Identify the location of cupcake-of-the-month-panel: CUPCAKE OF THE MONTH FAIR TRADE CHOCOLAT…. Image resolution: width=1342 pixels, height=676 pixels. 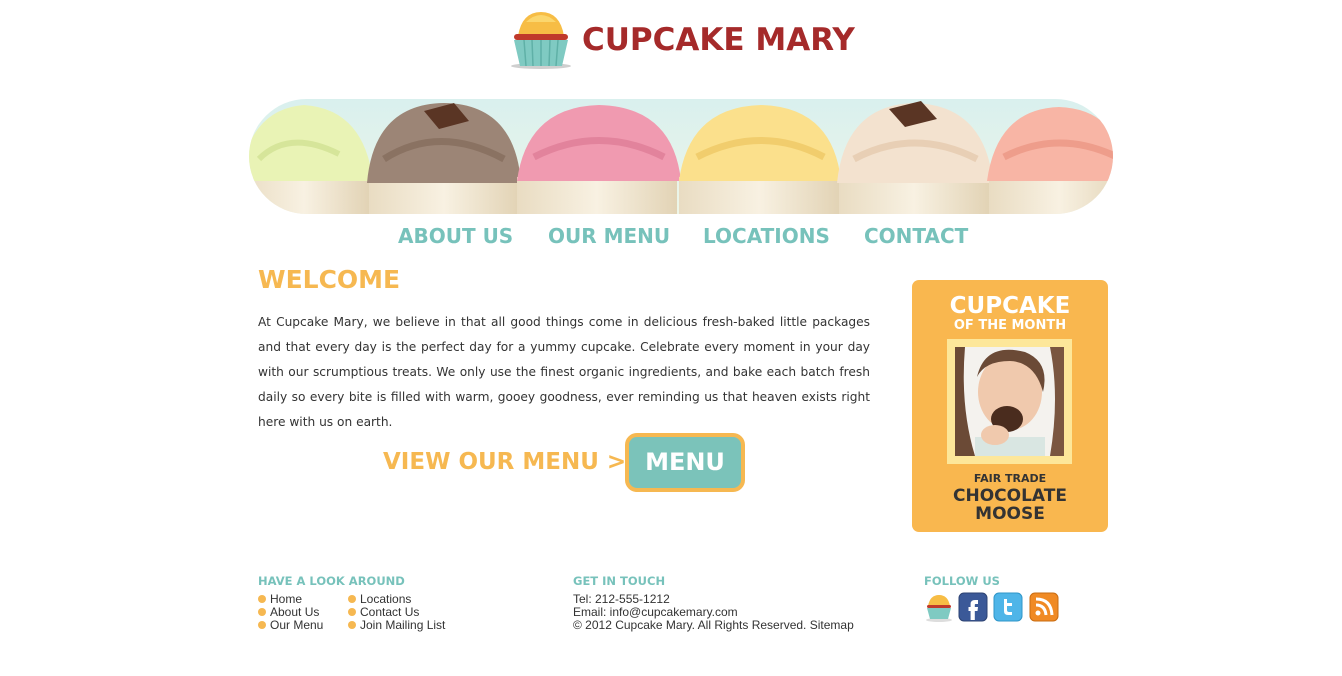
(1010, 406).